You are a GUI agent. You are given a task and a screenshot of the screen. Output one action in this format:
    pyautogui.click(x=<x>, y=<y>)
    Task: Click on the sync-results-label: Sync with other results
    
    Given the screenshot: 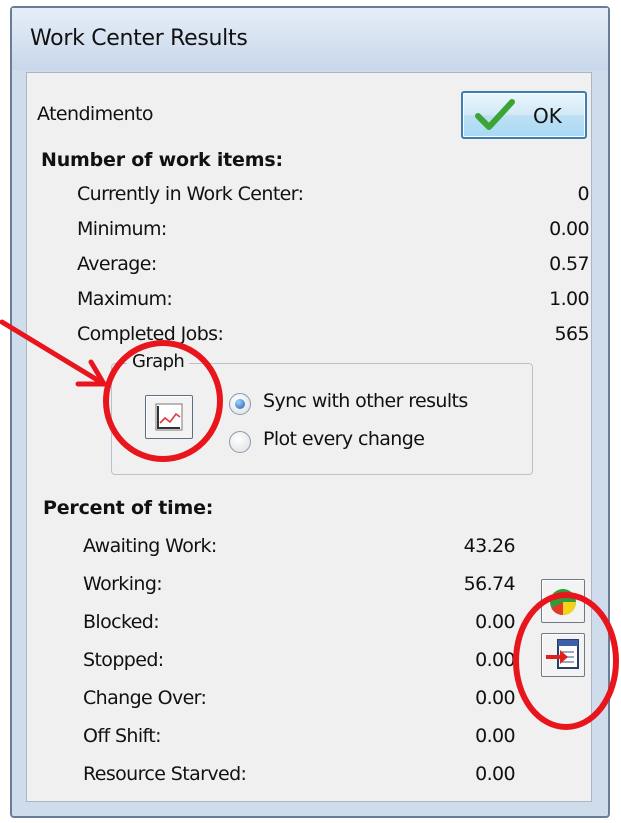 What is the action you would take?
    pyautogui.click(x=365, y=401)
    